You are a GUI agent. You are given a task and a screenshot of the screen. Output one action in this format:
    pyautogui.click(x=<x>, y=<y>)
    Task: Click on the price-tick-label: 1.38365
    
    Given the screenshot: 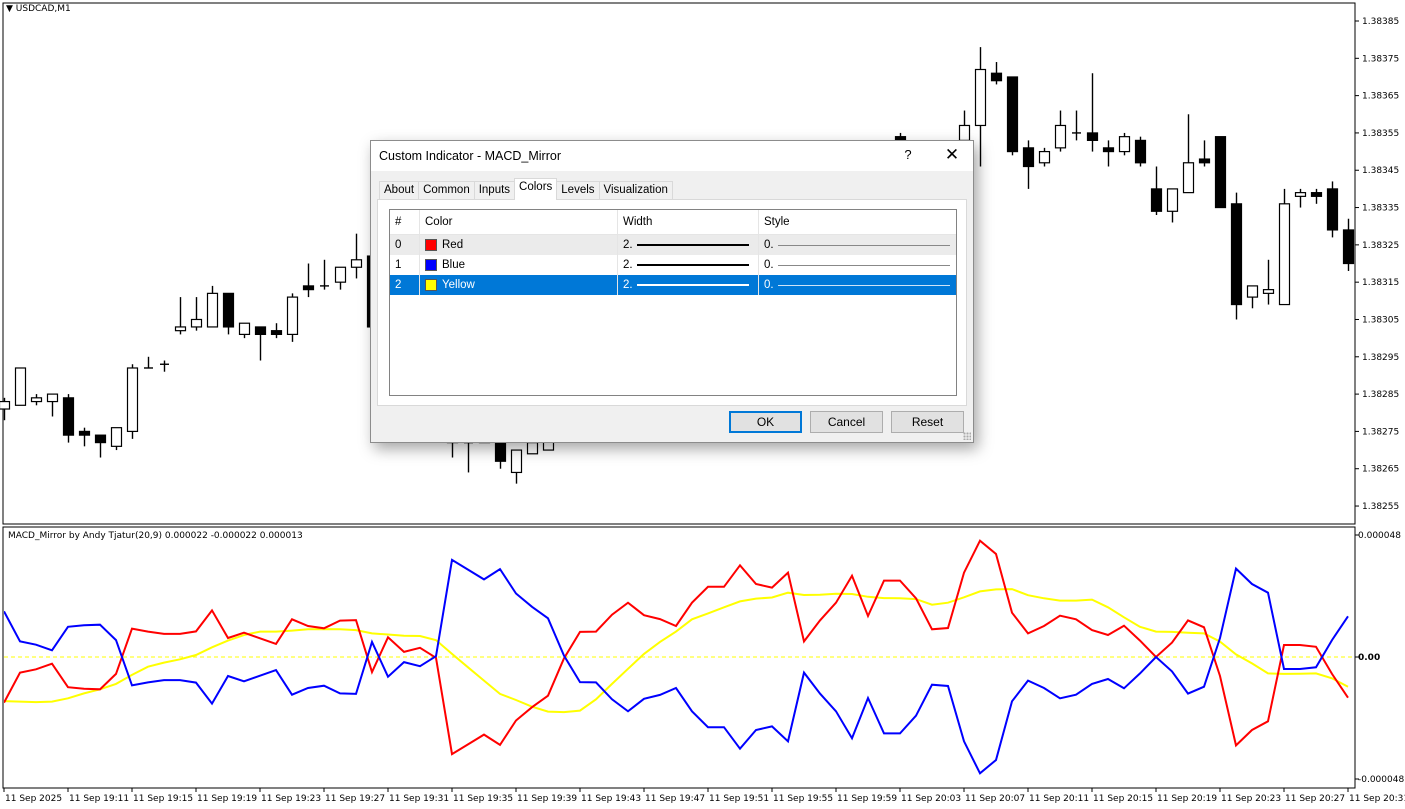 What is the action you would take?
    pyautogui.click(x=1380, y=97)
    